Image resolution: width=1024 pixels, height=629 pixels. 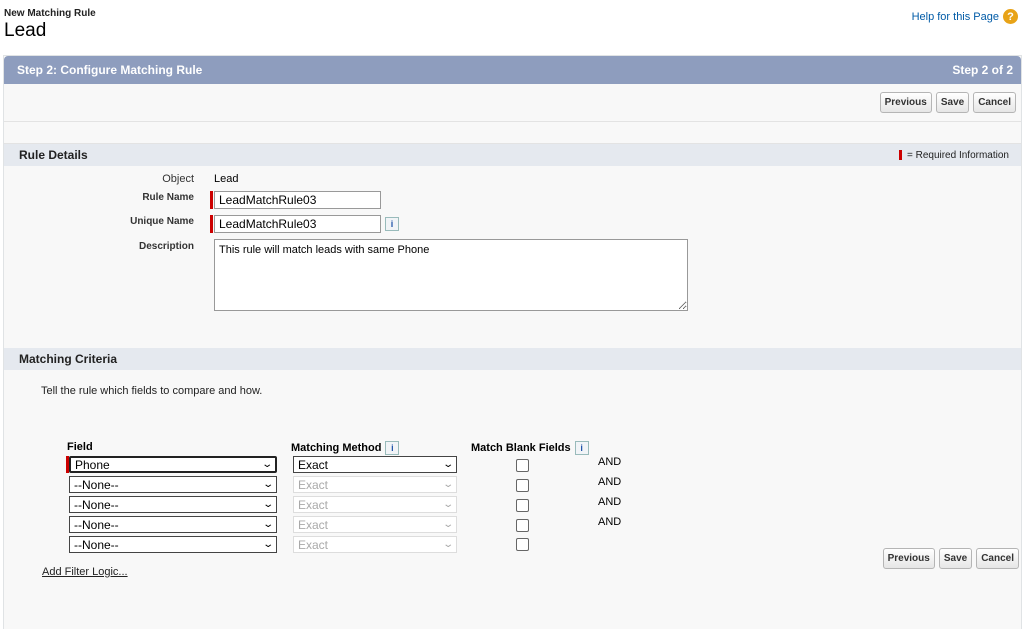 I want to click on field-select-value: Phone, so click(x=92, y=464).